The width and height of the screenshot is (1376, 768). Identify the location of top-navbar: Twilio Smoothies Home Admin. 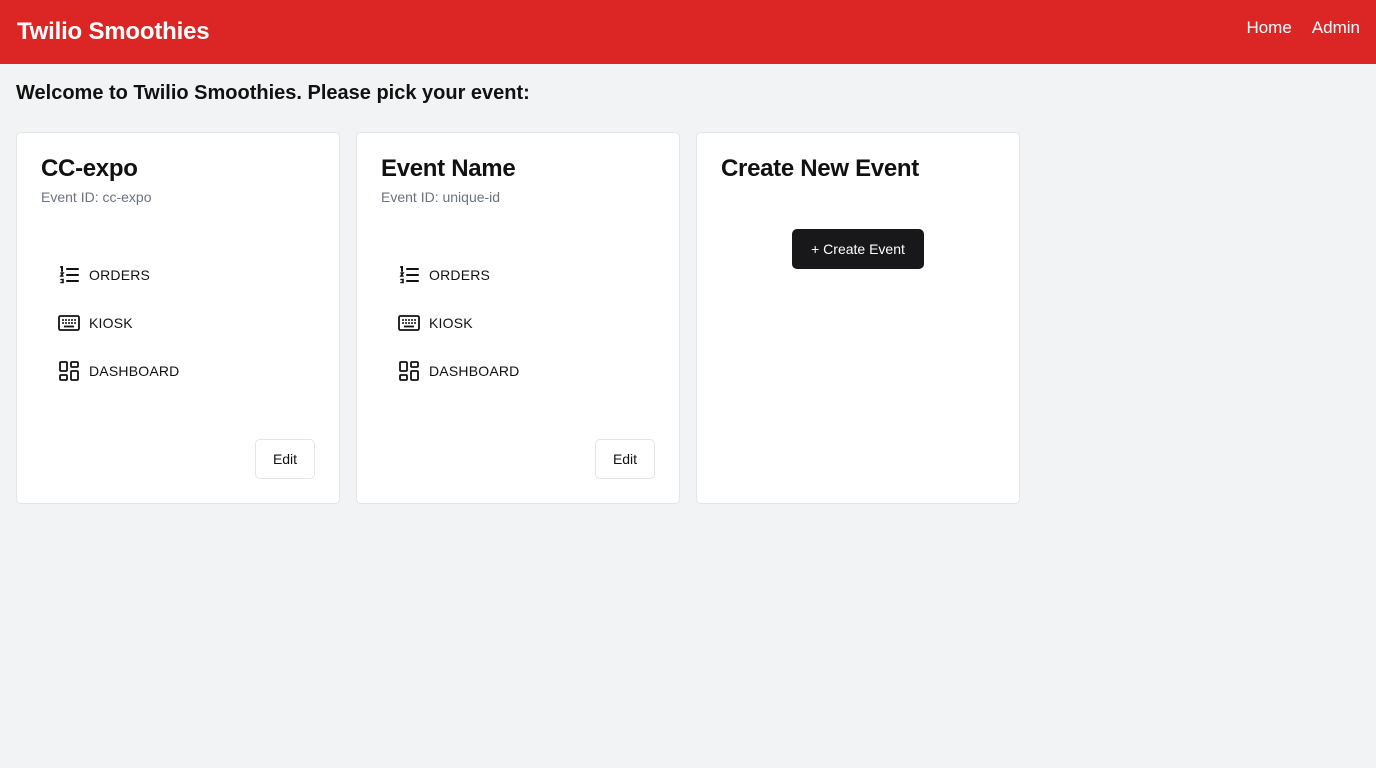
(688, 32).